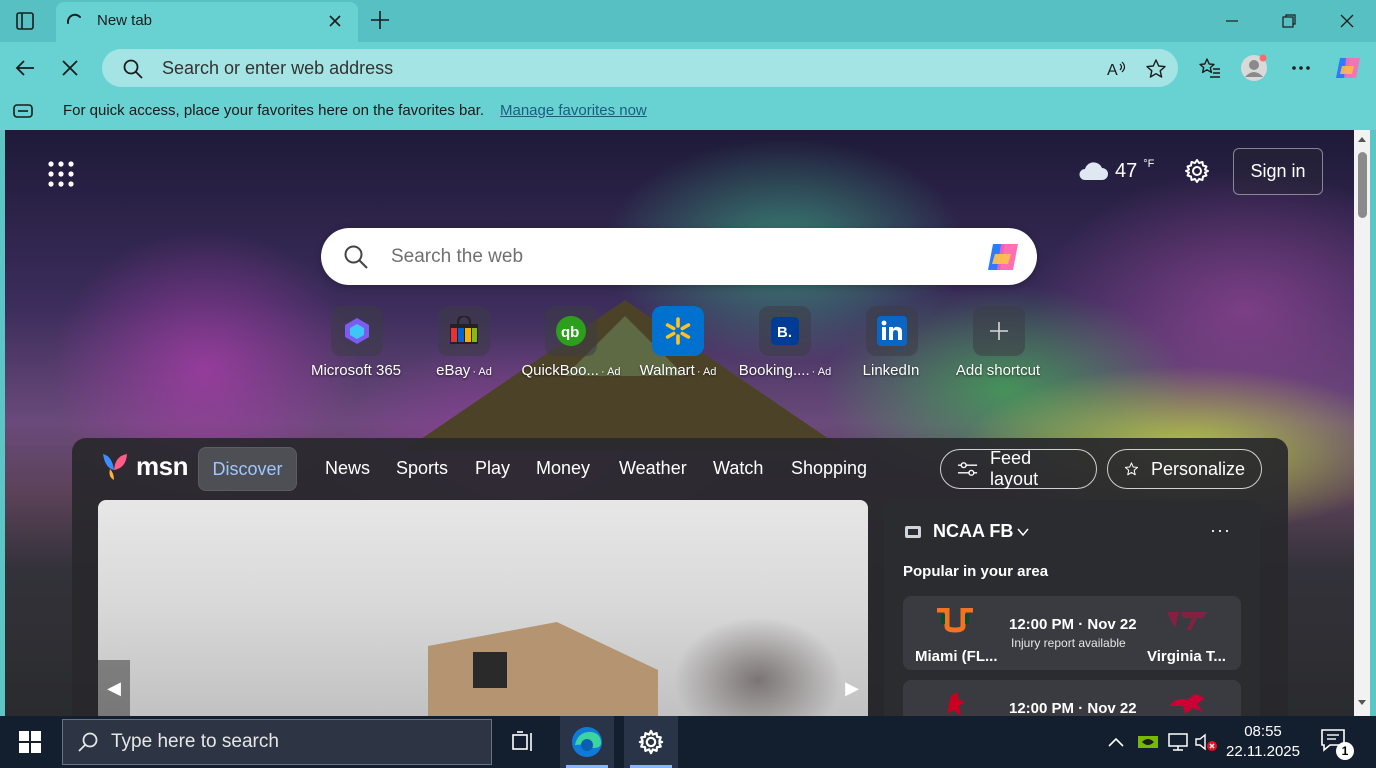 Image resolution: width=1376 pixels, height=768 pixels. What do you see at coordinates (738, 468) in the screenshot?
I see `tab-watch: Watch` at bounding box center [738, 468].